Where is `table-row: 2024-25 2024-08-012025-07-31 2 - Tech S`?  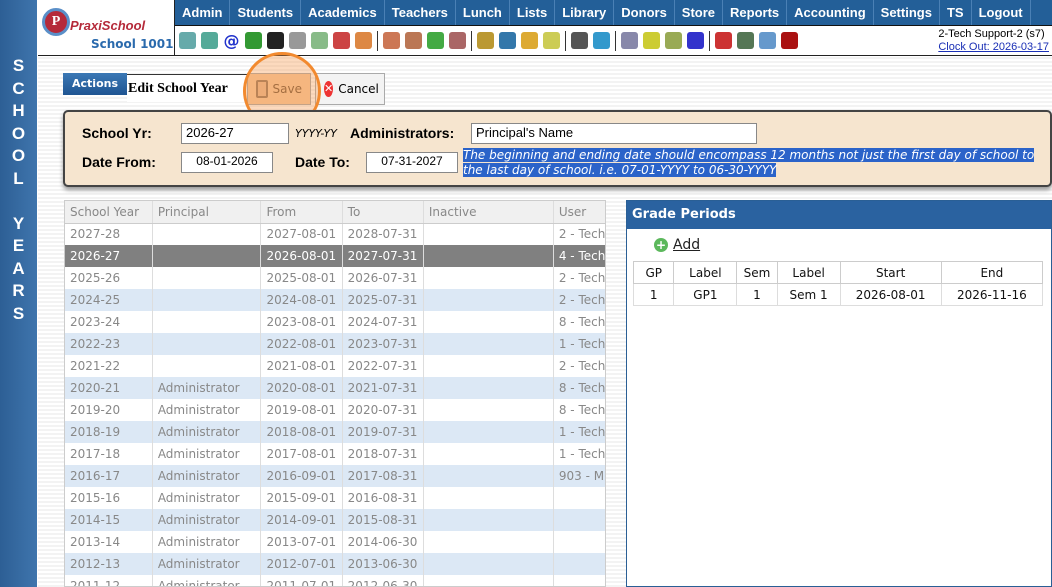
table-row: 2024-25 2024-08-012025-07-31 2 - Tech S is located at coordinates (335, 300).